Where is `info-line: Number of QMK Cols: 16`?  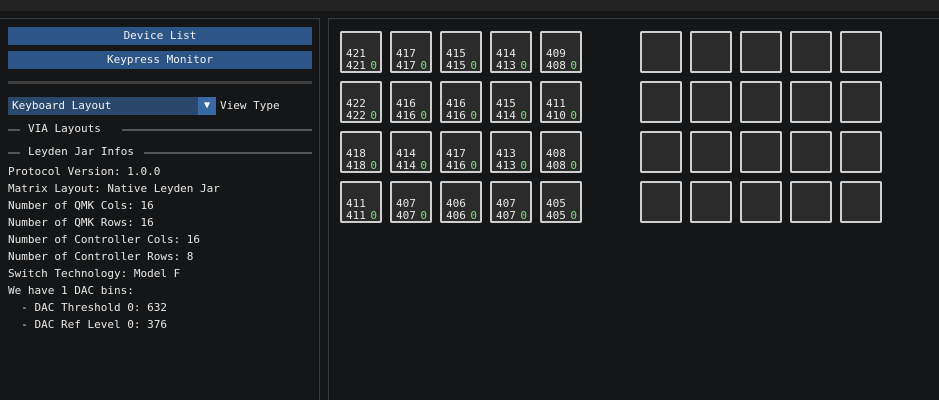 info-line: Number of QMK Cols: 16 is located at coordinates (81, 205).